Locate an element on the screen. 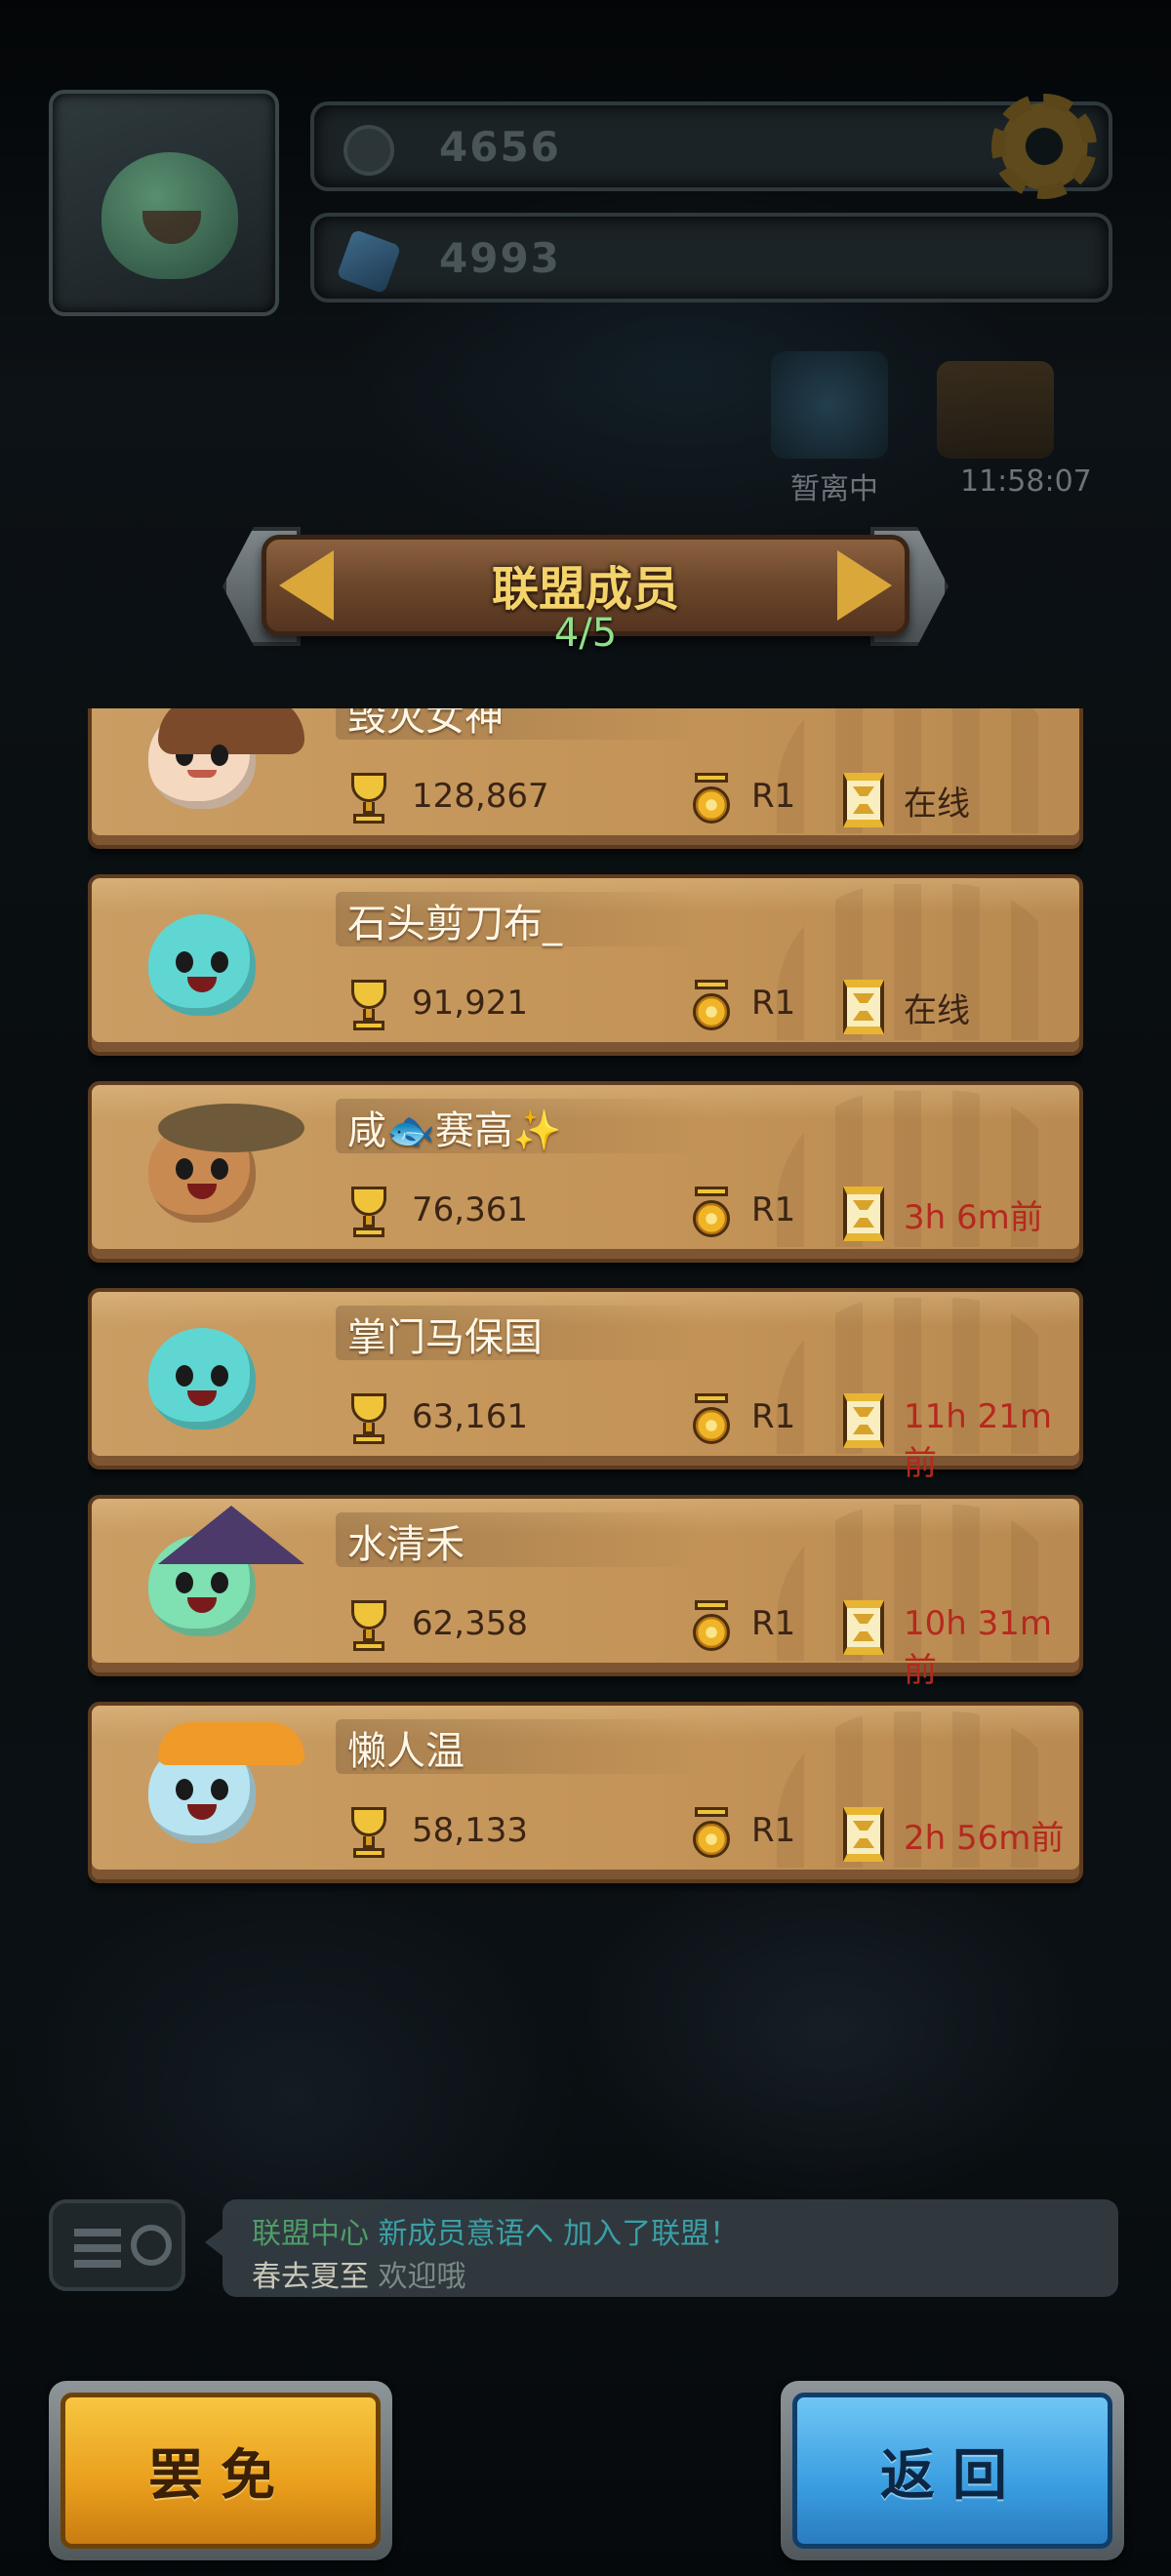  gear-icon is located at coordinates (1044, 146).